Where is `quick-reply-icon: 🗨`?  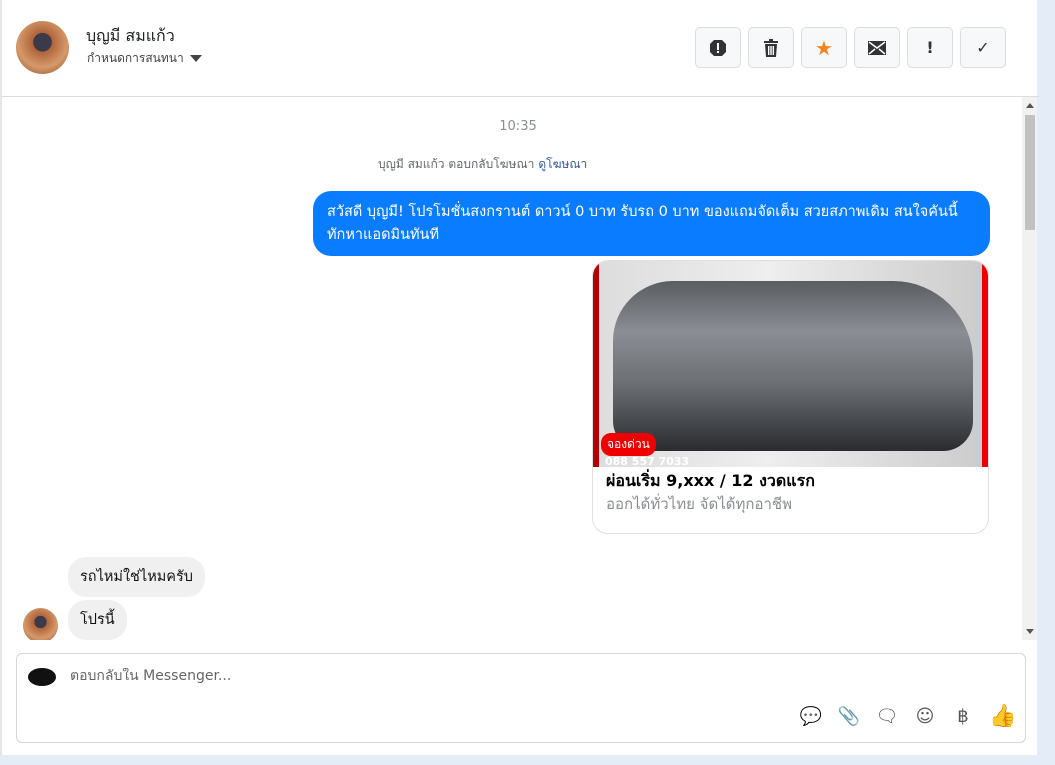 quick-reply-icon: 🗨 is located at coordinates (887, 716).